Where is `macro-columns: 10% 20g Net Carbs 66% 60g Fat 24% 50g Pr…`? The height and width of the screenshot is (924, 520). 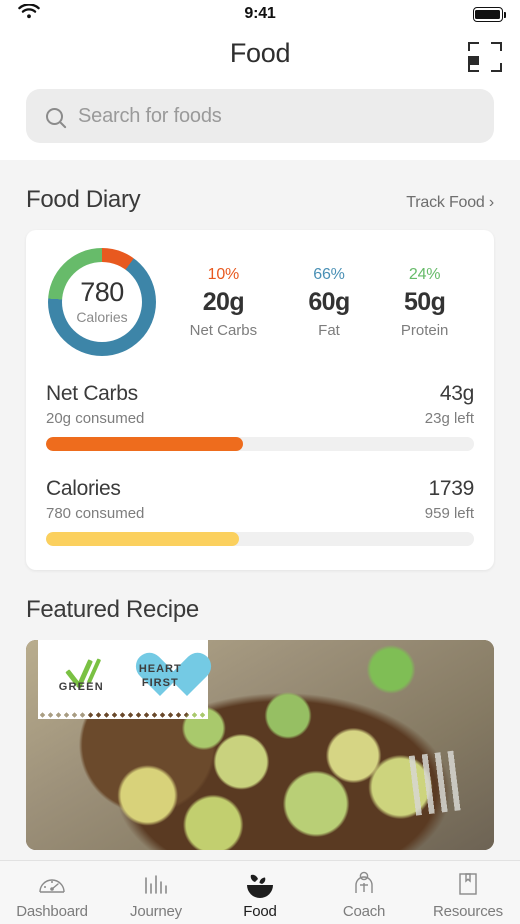
macro-columns: 10% 20g Net Carbs 66% 60g Fat 24% 50g Pr… is located at coordinates (319, 302).